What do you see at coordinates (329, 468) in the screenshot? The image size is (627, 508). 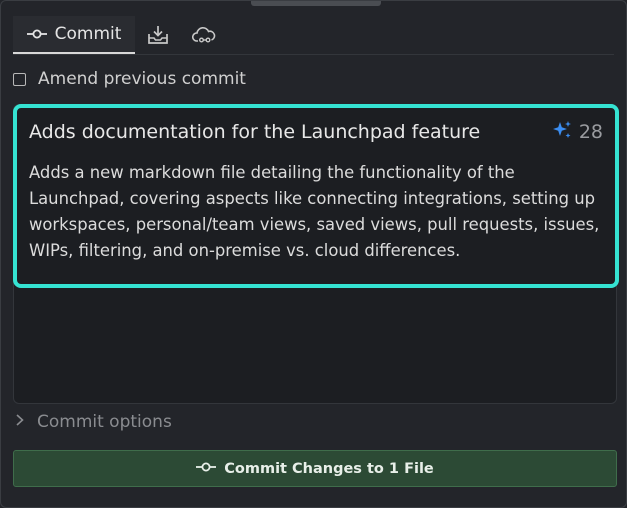 I see `commit-button-label: Commit Changes to 1 File` at bounding box center [329, 468].